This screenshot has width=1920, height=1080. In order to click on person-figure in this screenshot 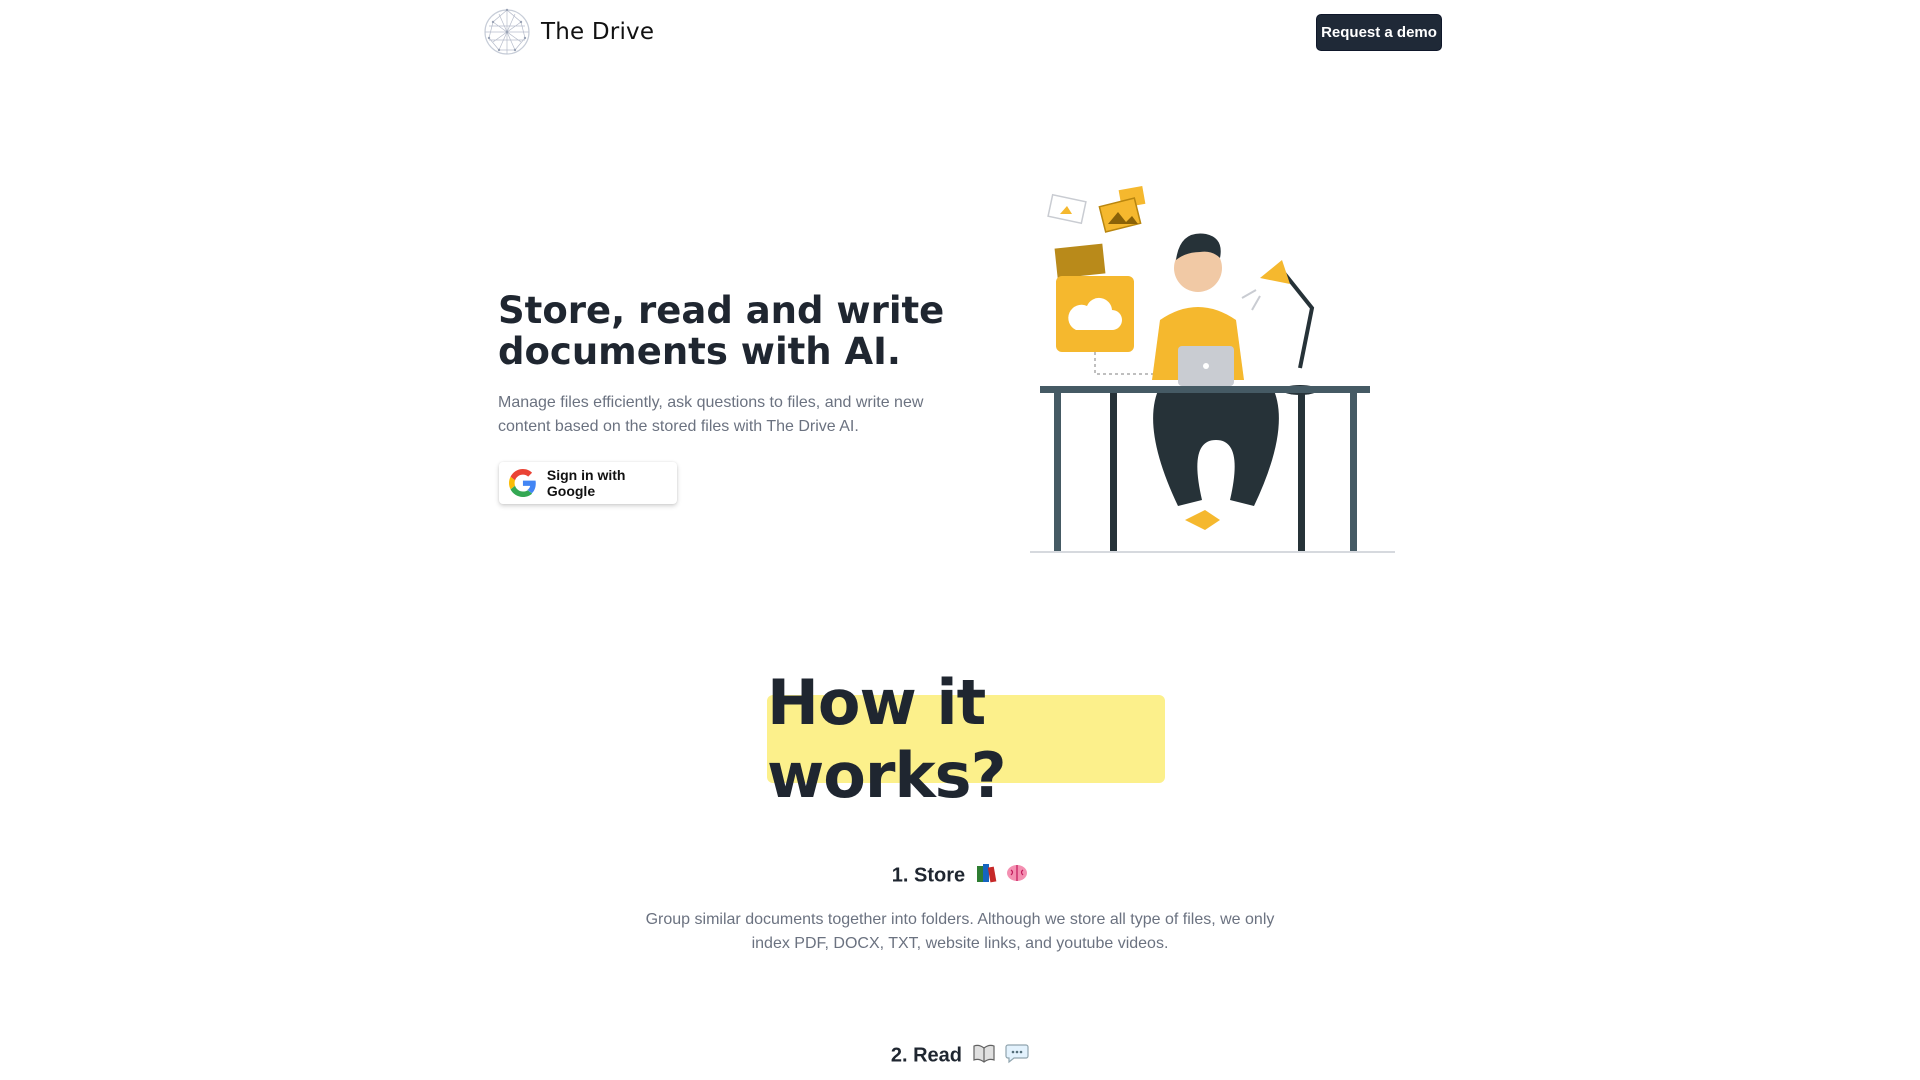, I will do `click(1215, 381)`.